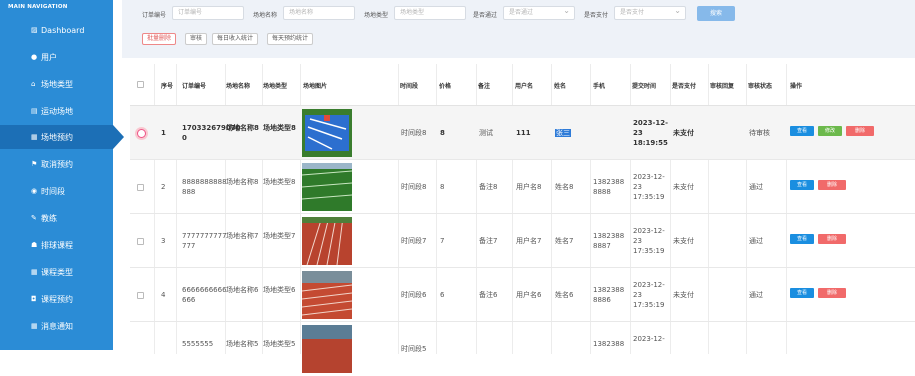  What do you see at coordinates (414, 133) in the screenshot?
I see `row-time: 时间段8` at bounding box center [414, 133].